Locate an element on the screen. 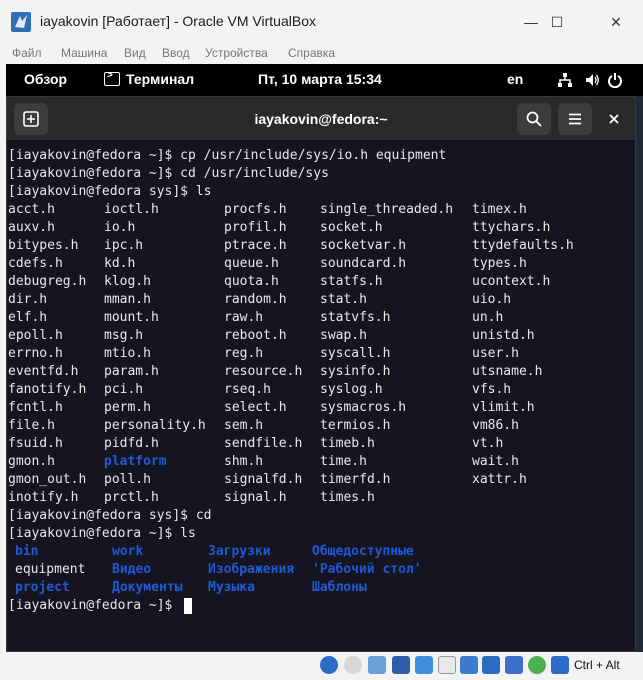 The image size is (643, 680). ls-file-entry: socketvar.h is located at coordinates (363, 245).